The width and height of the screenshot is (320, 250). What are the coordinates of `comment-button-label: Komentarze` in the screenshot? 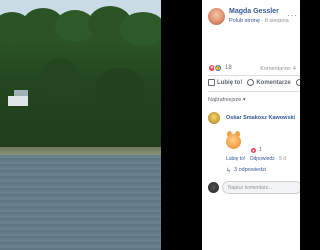 It's located at (273, 82).